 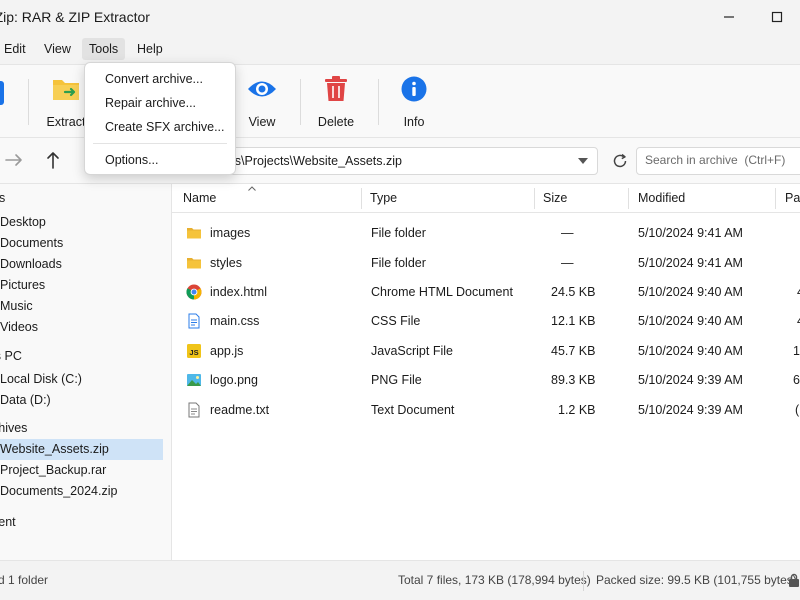 I want to click on info-button: Info, so click(x=414, y=102).